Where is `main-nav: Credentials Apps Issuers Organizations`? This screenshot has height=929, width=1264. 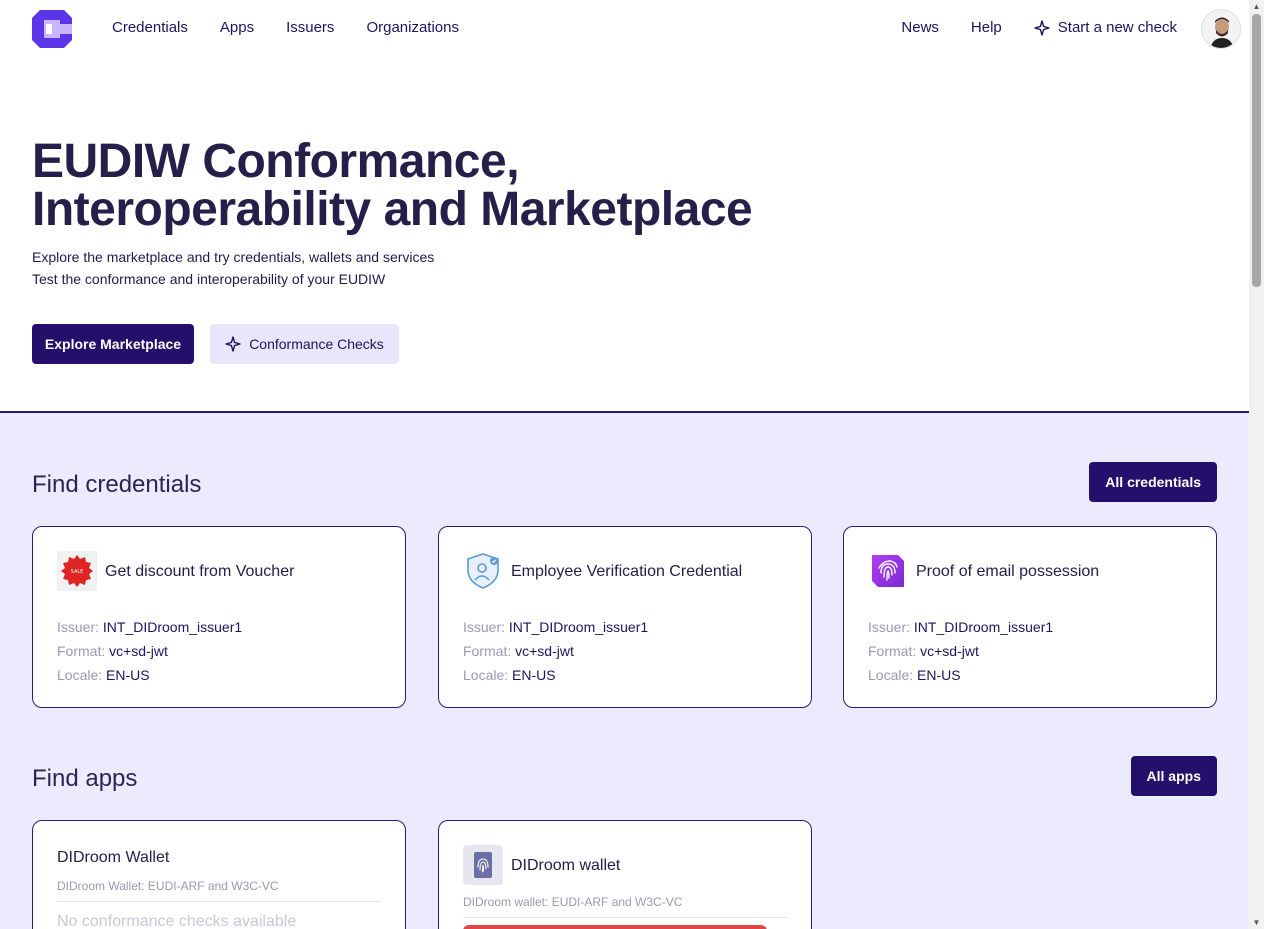 main-nav: Credentials Apps Issuers Organizations is located at coordinates (285, 27).